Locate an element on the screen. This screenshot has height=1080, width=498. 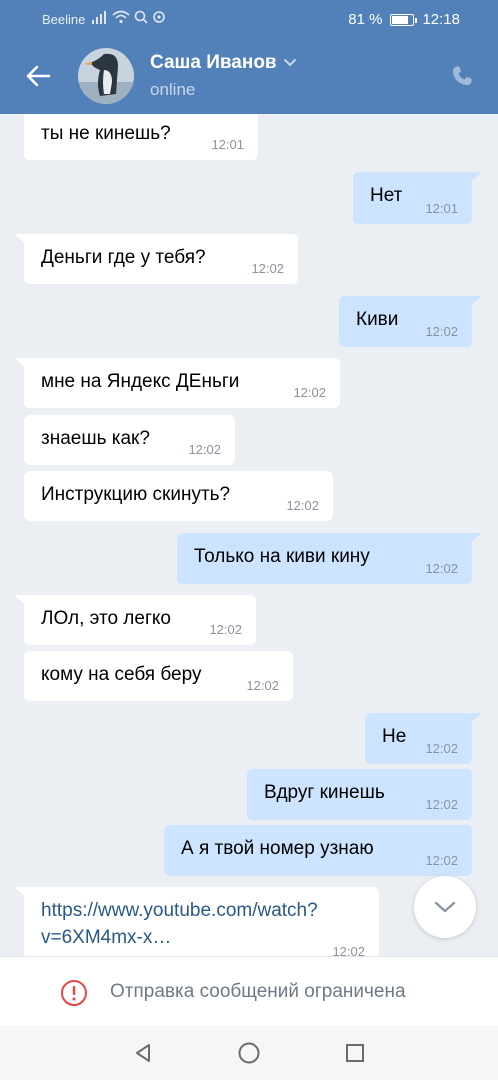
message-incoming: знаешь как? 12:02 is located at coordinates (129, 440).